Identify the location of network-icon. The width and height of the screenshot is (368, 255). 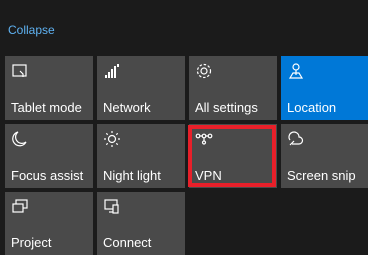
(112, 71).